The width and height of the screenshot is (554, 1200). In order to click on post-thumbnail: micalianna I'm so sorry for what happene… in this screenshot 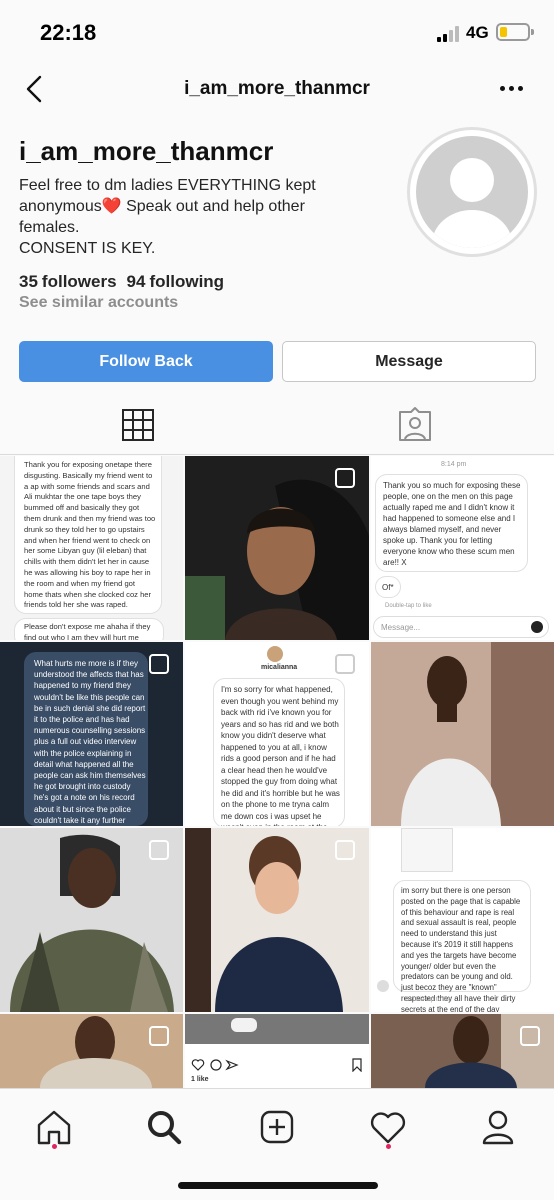, I will do `click(277, 734)`.